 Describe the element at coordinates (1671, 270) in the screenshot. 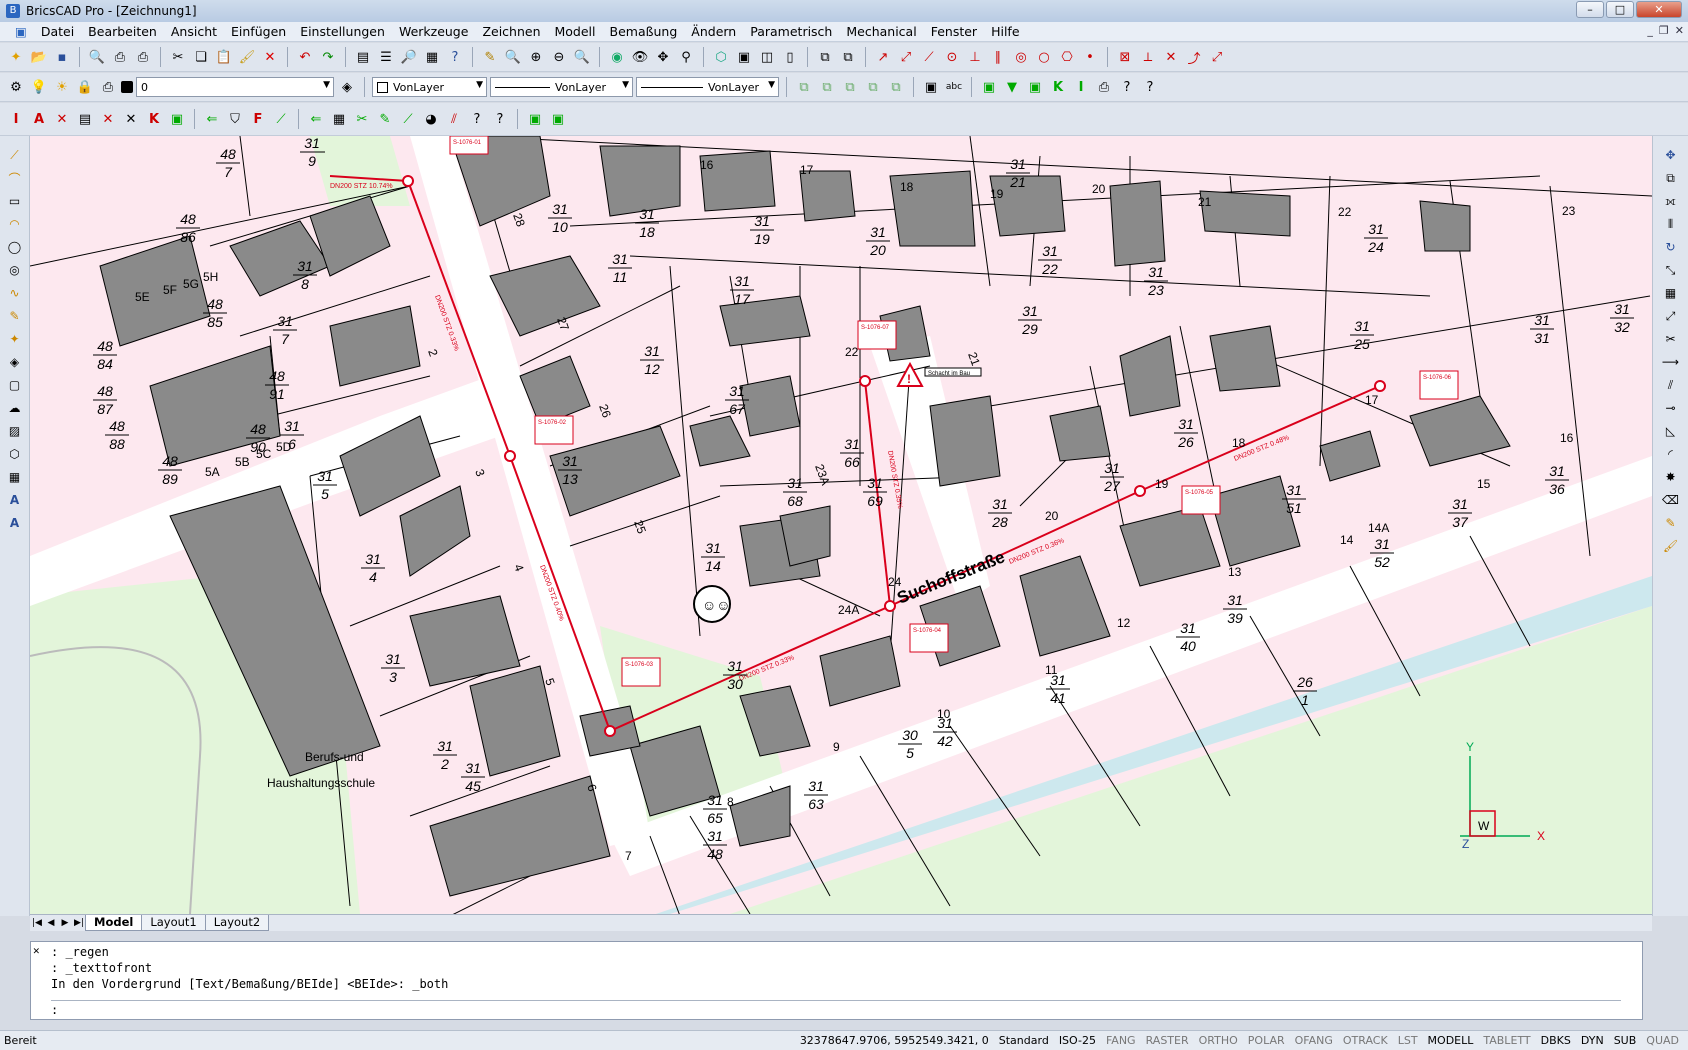

I see `scale-icon: ⤡` at that location.